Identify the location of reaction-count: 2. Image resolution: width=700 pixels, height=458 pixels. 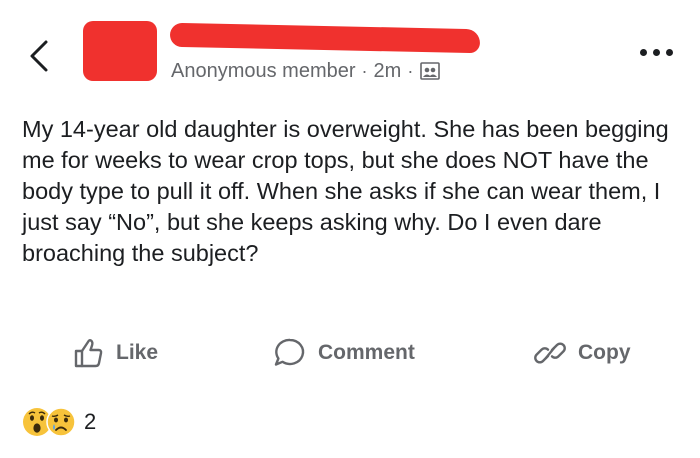
(90, 421).